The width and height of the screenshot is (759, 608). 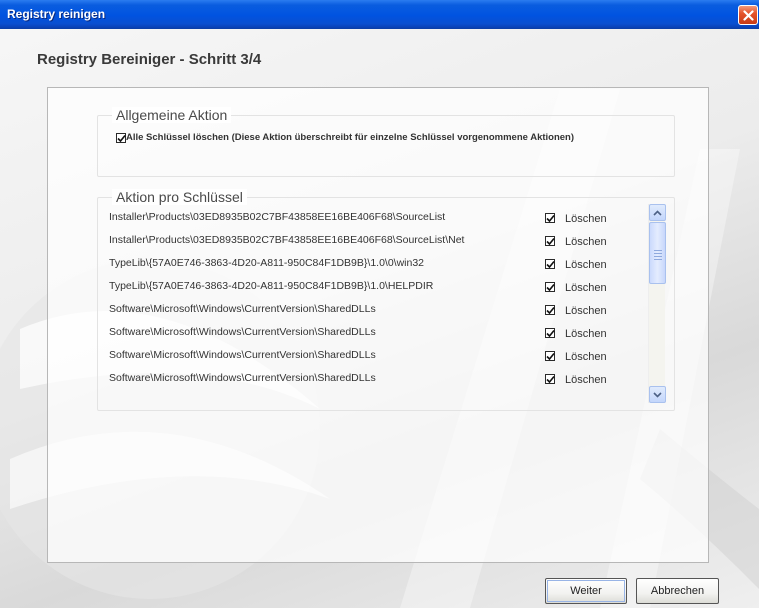 I want to click on title-bar: Registry reinigen, so click(x=379, y=14).